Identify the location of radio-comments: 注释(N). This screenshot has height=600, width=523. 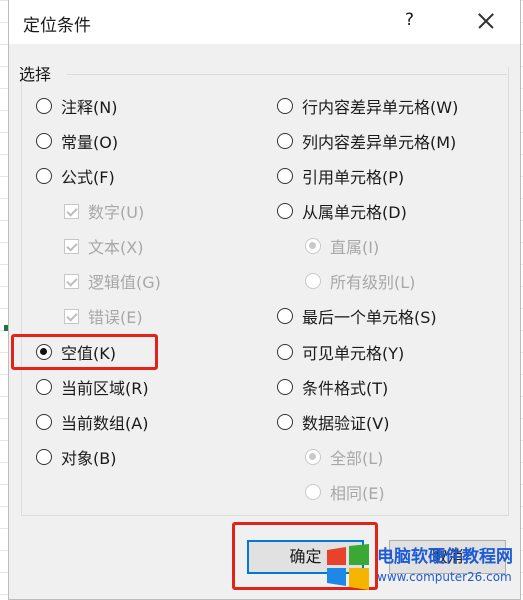
(76, 106).